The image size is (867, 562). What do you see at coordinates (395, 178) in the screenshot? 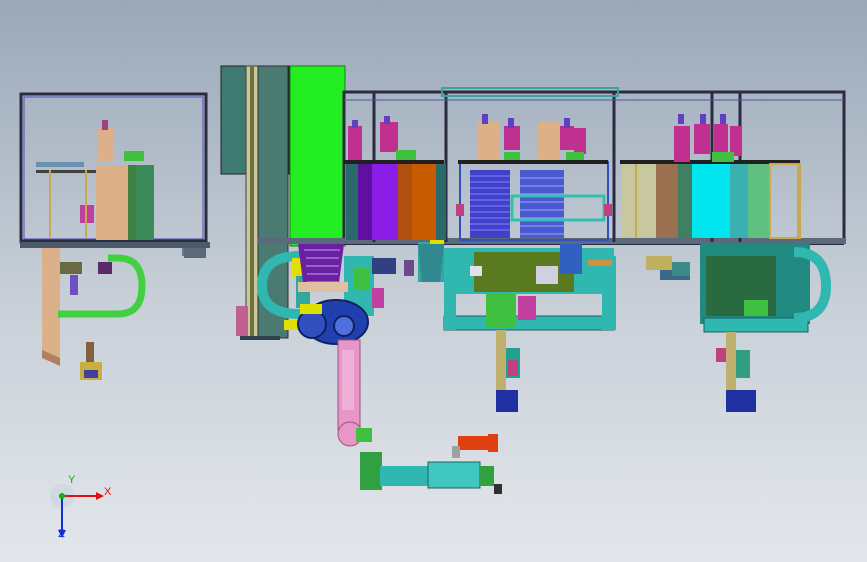
I see `station-a` at bounding box center [395, 178].